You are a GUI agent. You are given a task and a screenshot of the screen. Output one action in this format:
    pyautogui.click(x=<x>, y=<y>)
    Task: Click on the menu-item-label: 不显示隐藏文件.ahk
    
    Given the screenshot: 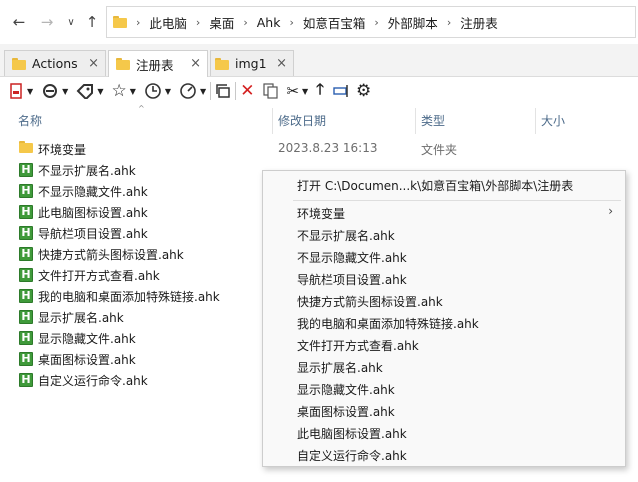 What is the action you would take?
    pyautogui.click(x=352, y=258)
    